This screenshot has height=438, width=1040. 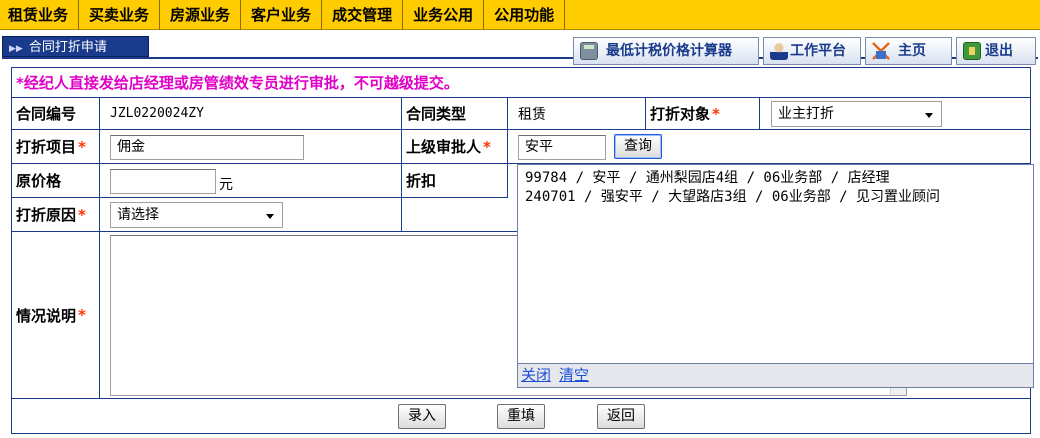 What do you see at coordinates (775, 376) in the screenshot?
I see `popup-footer: 关闭 清空` at bounding box center [775, 376].